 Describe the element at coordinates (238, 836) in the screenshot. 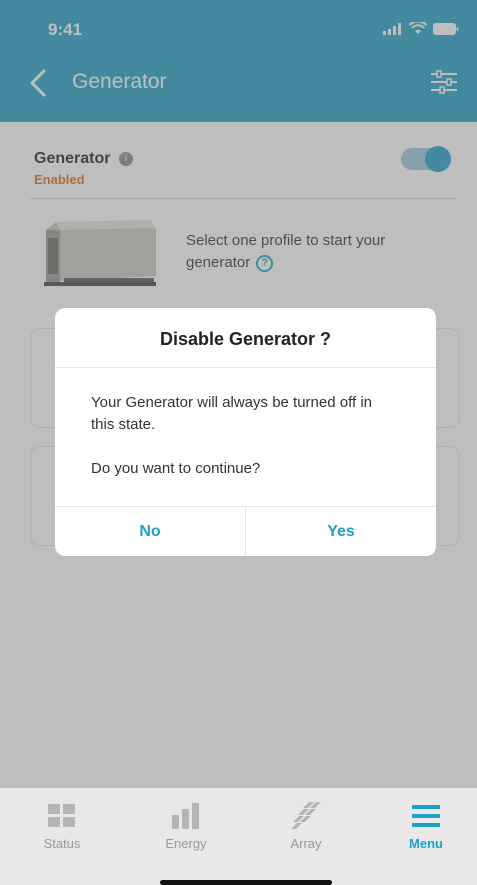

I see `tab-bar: Status Energy Array Menu` at that location.